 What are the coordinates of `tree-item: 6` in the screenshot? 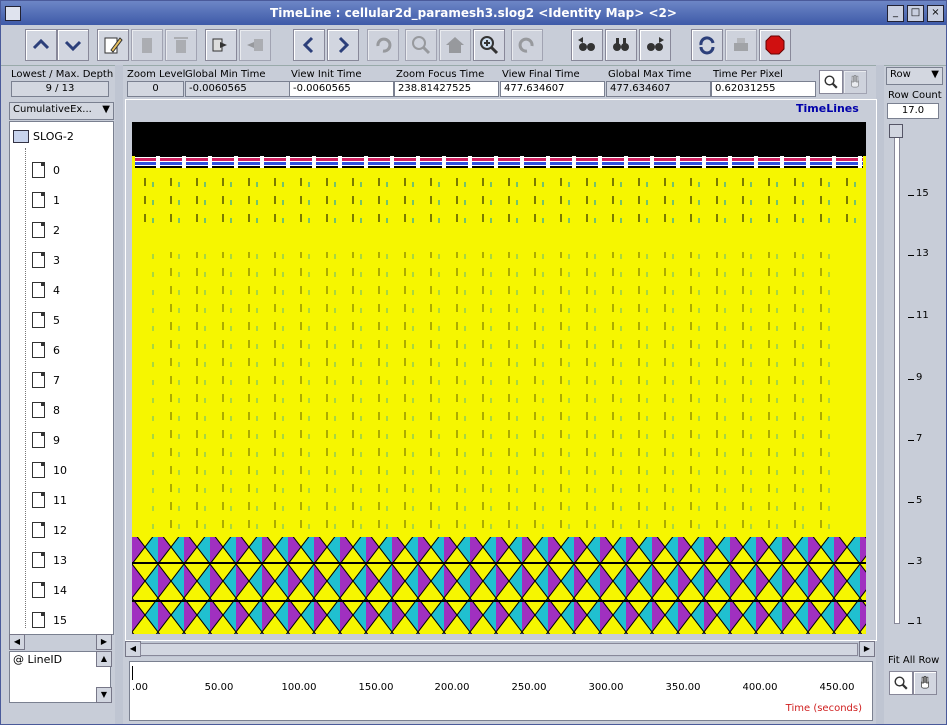 It's located at (46, 350).